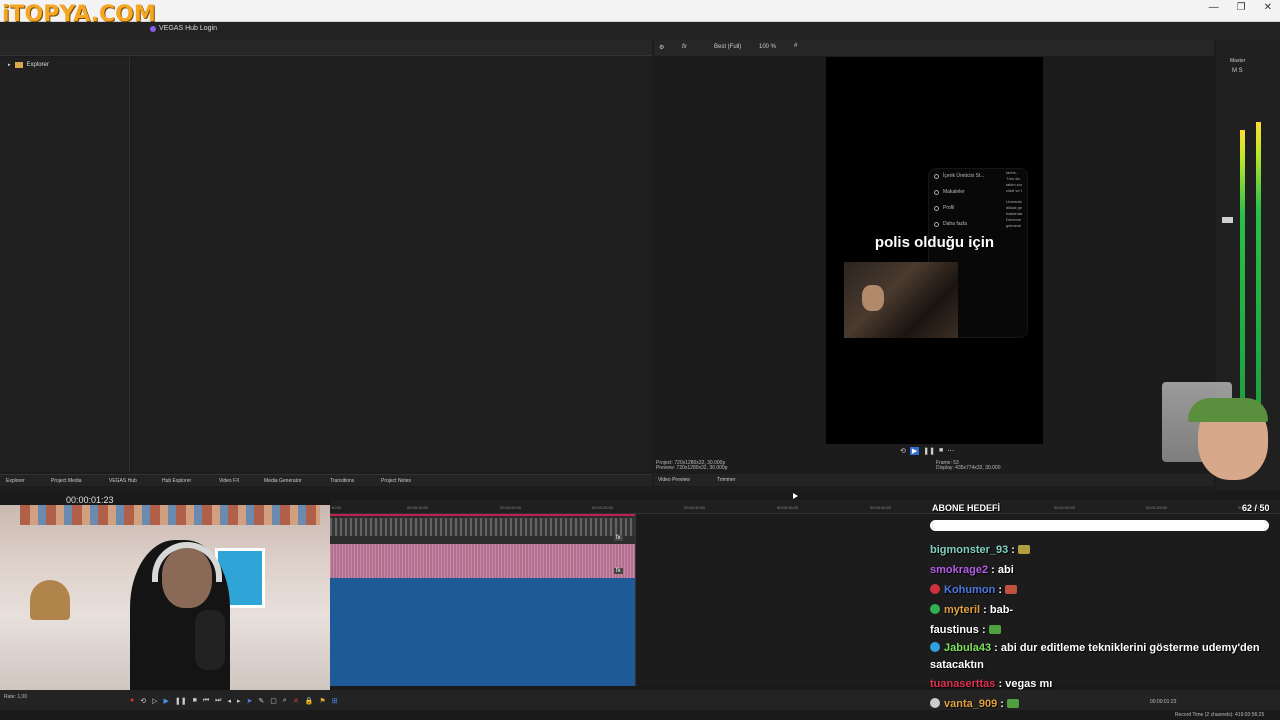 Image resolution: width=1280 pixels, height=720 pixels. Describe the element at coordinates (695, 507) in the screenshot. I see `ruler-tick: 00:00:30:00` at that location.